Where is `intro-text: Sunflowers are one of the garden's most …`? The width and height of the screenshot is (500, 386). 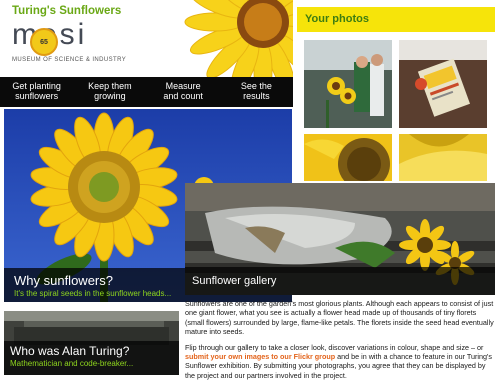 intro-text: Sunflowers are one of the garden's most … is located at coordinates (340, 342).